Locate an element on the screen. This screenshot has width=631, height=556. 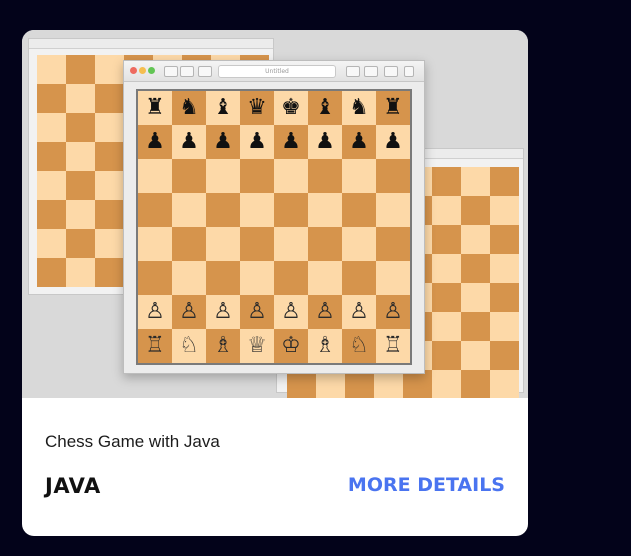
window-toolbar: Untitled is located at coordinates (274, 71).